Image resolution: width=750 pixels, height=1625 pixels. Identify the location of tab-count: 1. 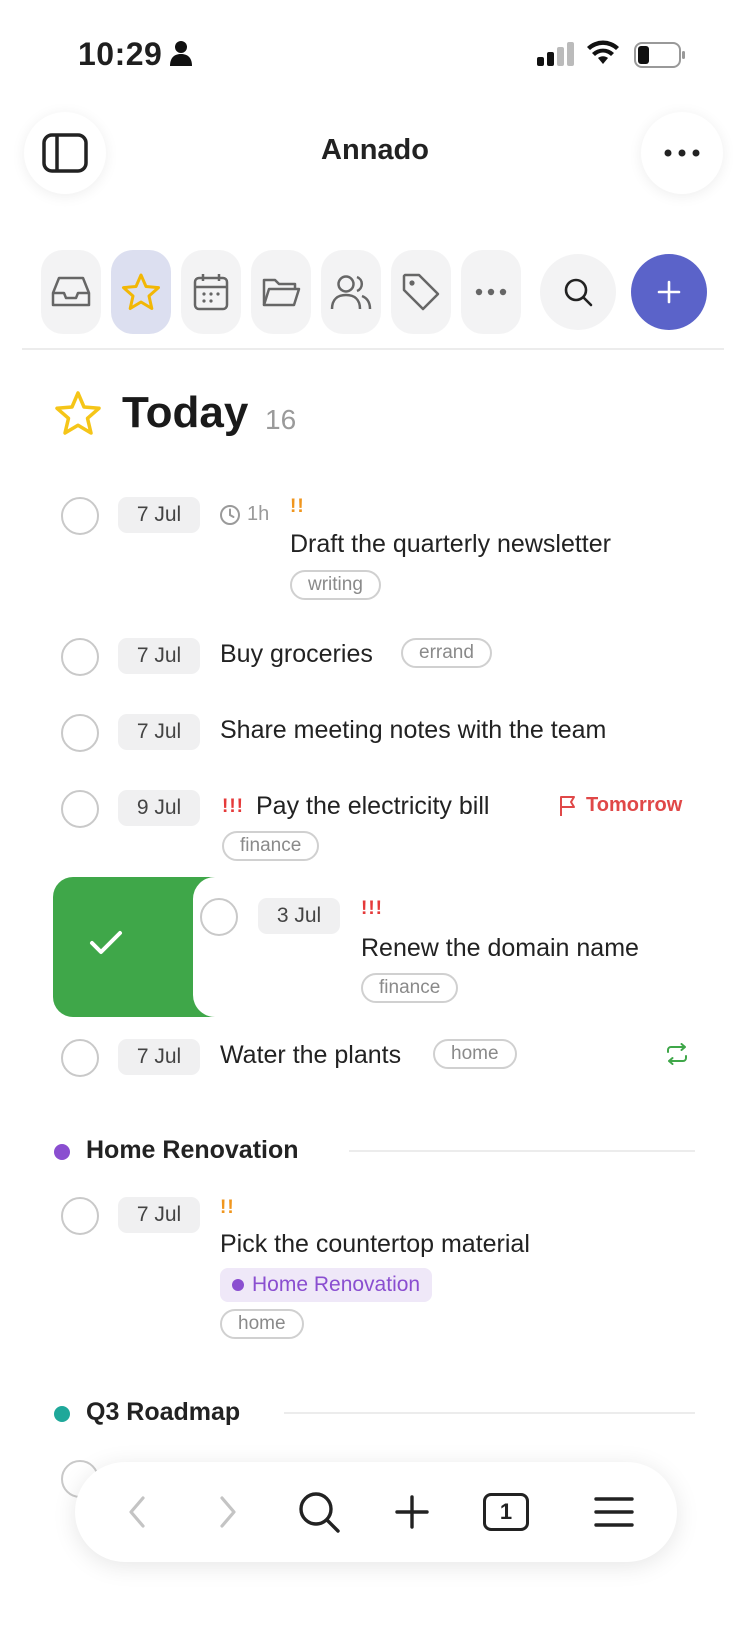
(506, 1512).